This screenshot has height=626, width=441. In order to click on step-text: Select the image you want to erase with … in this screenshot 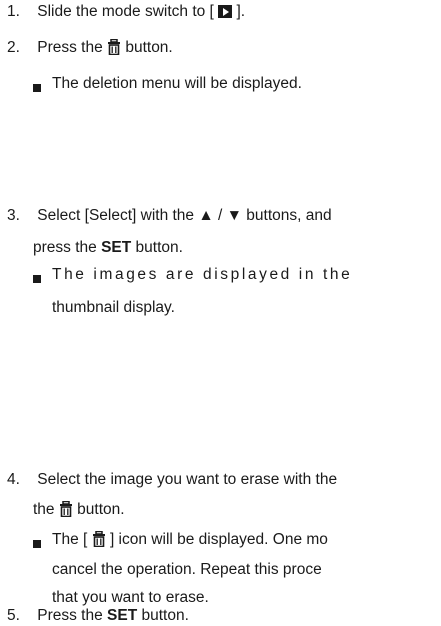, I will do `click(187, 479)`.